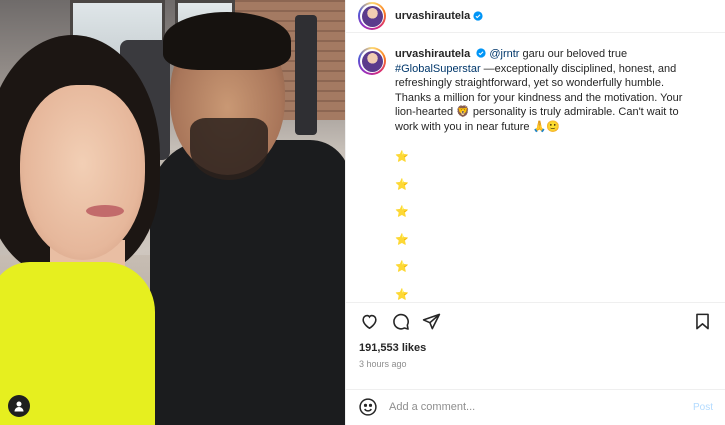 This screenshot has height=425, width=725. Describe the element at coordinates (535, 321) in the screenshot. I see `post-actions` at that location.